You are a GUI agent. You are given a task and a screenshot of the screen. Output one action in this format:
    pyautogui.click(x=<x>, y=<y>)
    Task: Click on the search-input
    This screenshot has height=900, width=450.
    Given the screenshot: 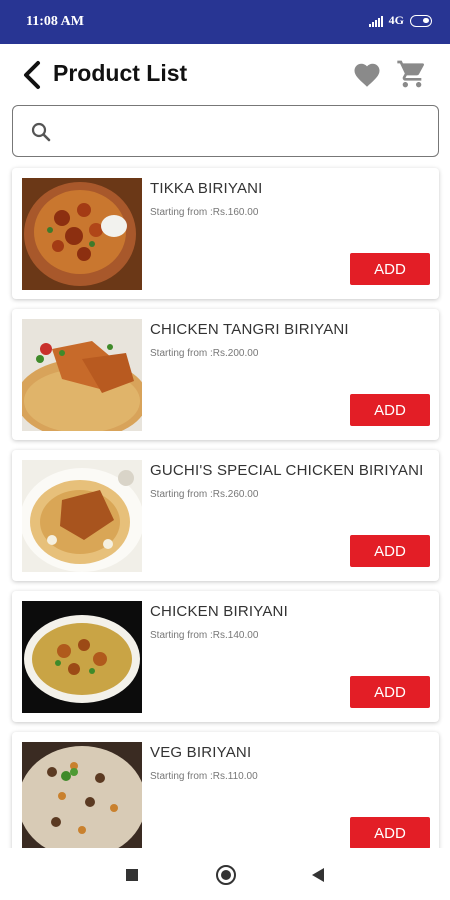 What is the action you would take?
    pyautogui.click(x=243, y=131)
    